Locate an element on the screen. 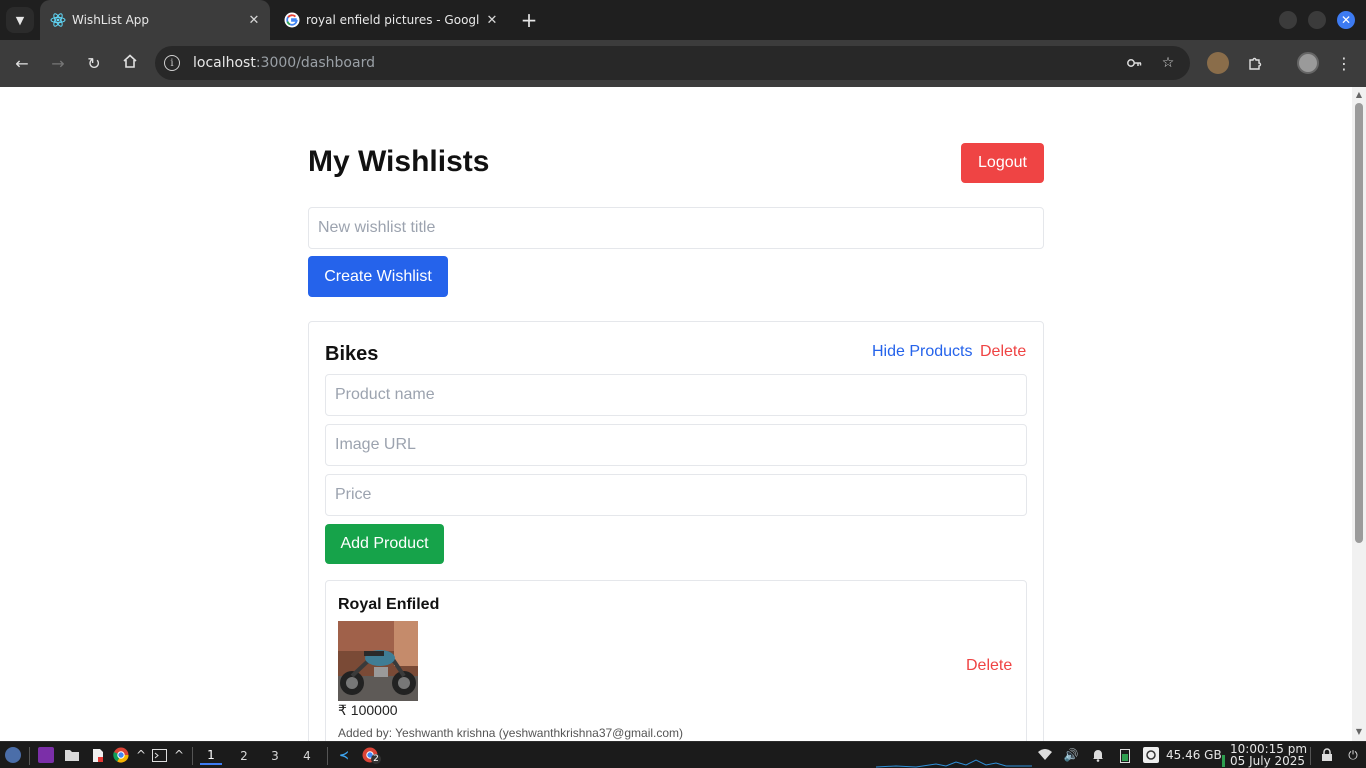  disk-icon is located at coordinates (1151, 755).